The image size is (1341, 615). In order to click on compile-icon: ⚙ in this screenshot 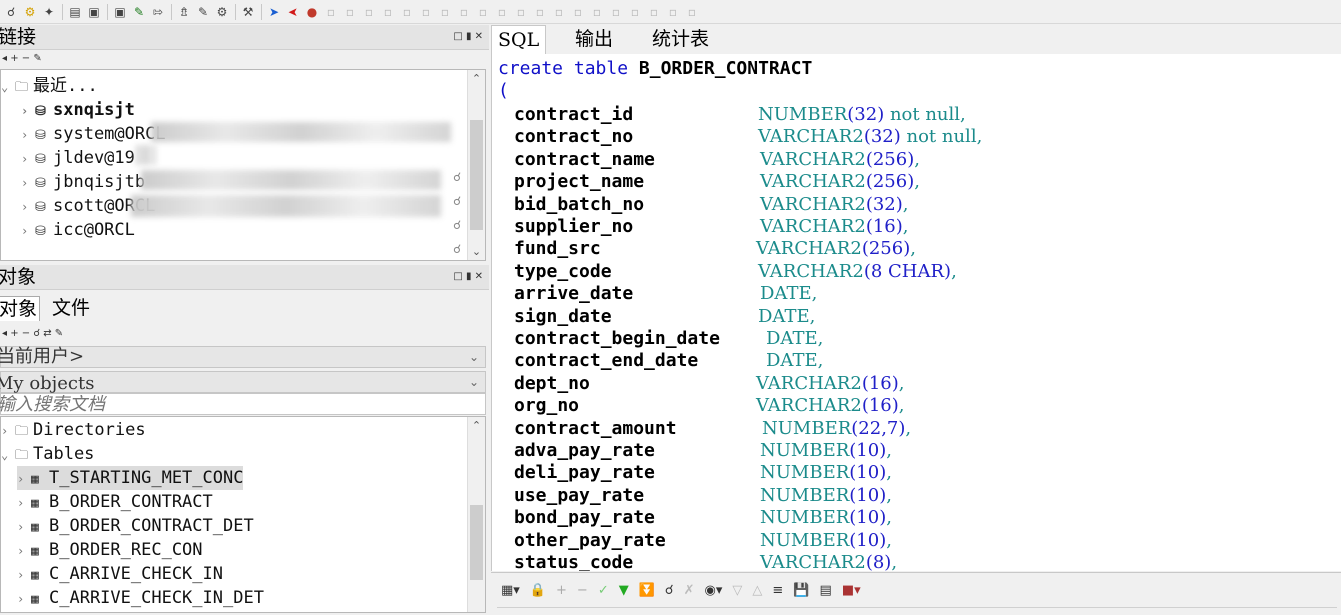, I will do `click(222, 12)`.